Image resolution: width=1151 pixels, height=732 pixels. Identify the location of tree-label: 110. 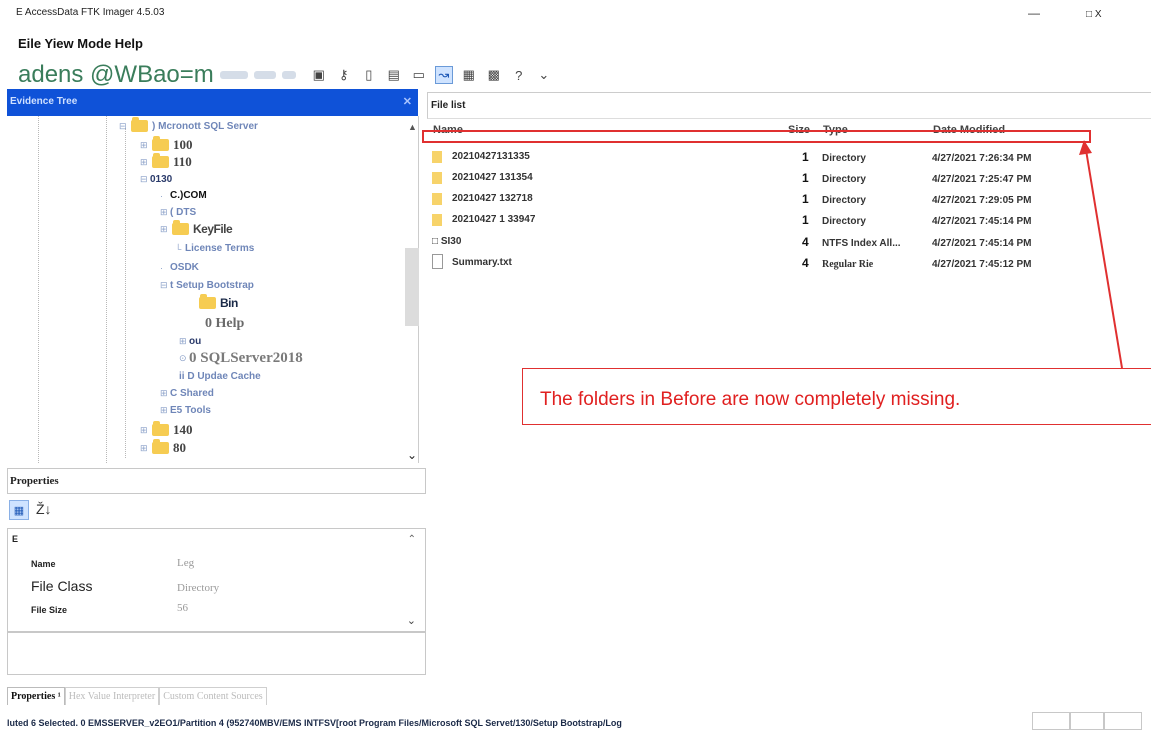
(182, 161).